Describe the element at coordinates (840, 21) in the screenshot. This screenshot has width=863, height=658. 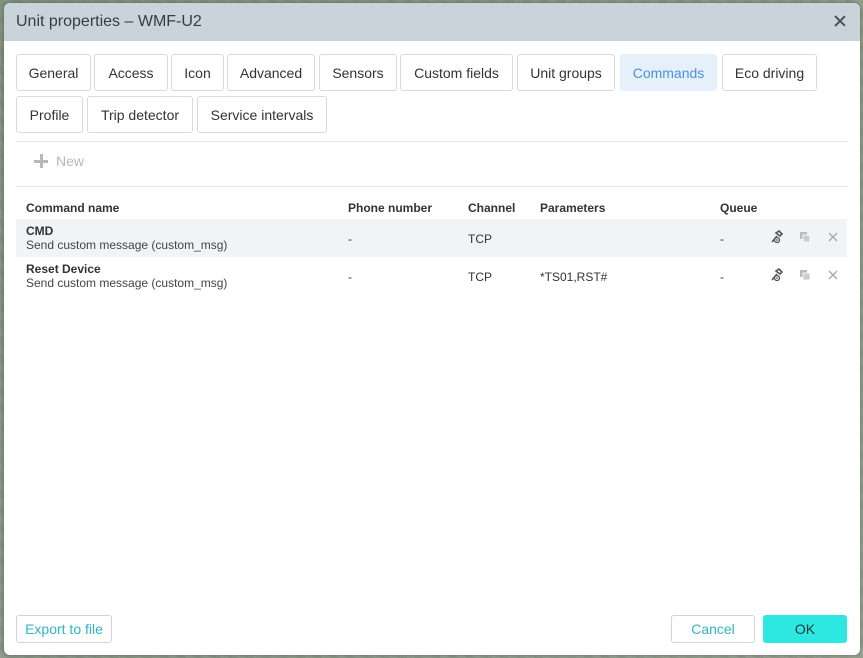
I see `close-icon` at that location.